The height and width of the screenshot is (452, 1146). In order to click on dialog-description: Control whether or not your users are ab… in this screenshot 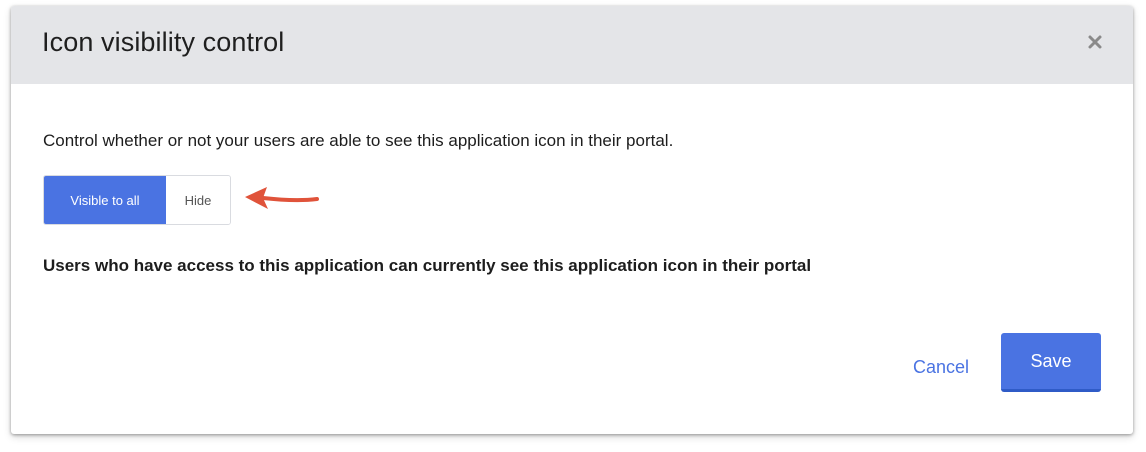, I will do `click(358, 140)`.